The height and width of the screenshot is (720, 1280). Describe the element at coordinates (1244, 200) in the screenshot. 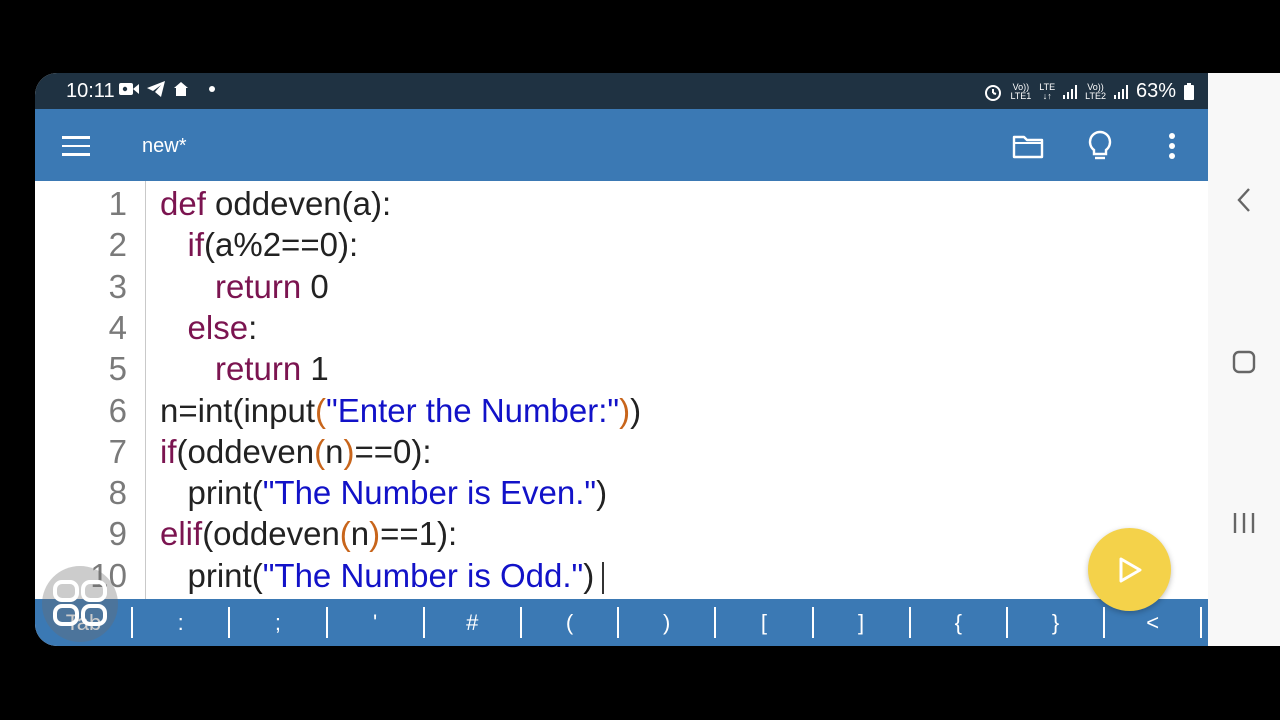

I see `back-icon` at that location.